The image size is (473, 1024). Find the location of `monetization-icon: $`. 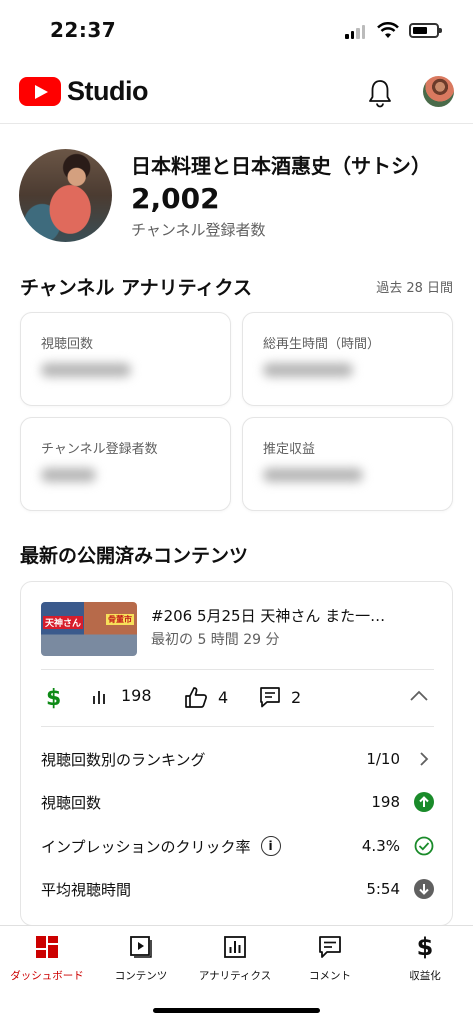

monetization-icon: $ is located at coordinates (425, 947).